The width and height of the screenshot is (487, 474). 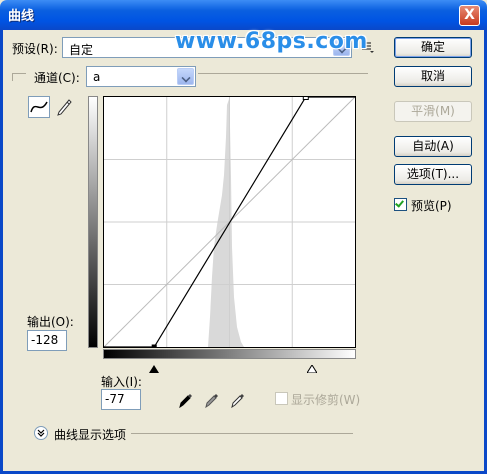 I want to click on group-border-top-left, so click(x=19, y=73).